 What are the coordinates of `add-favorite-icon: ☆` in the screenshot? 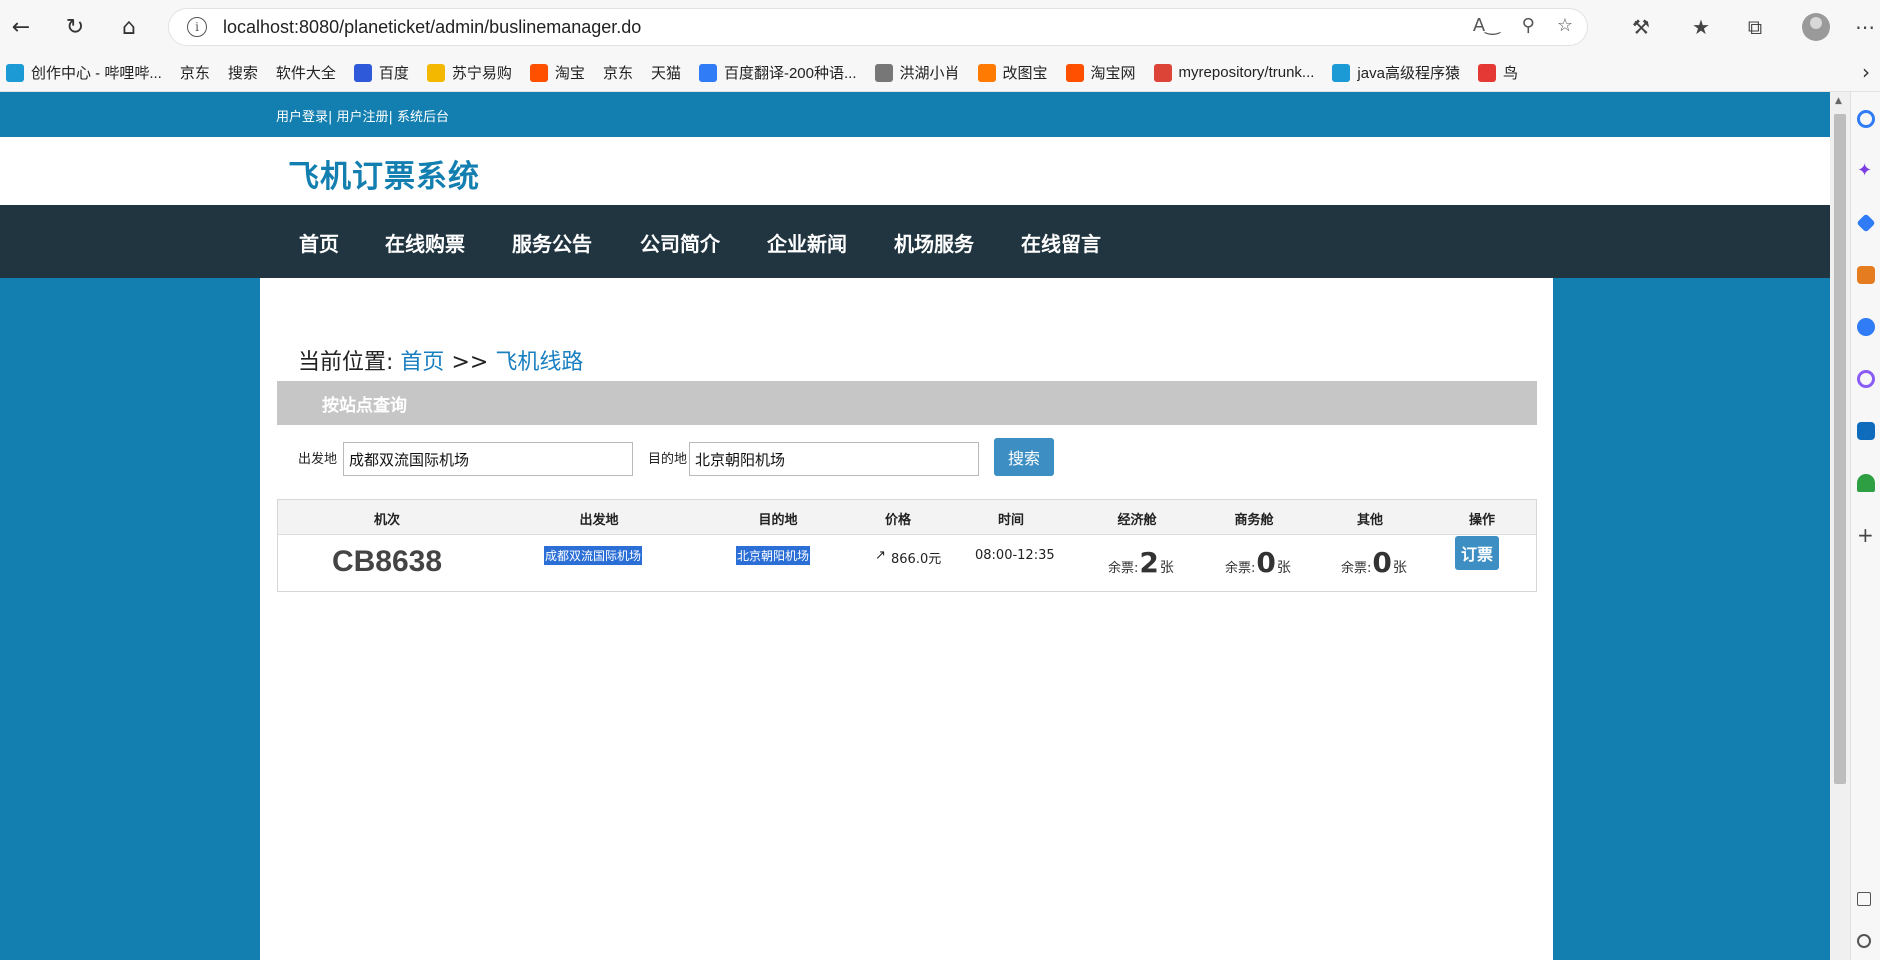 It's located at (1565, 25).